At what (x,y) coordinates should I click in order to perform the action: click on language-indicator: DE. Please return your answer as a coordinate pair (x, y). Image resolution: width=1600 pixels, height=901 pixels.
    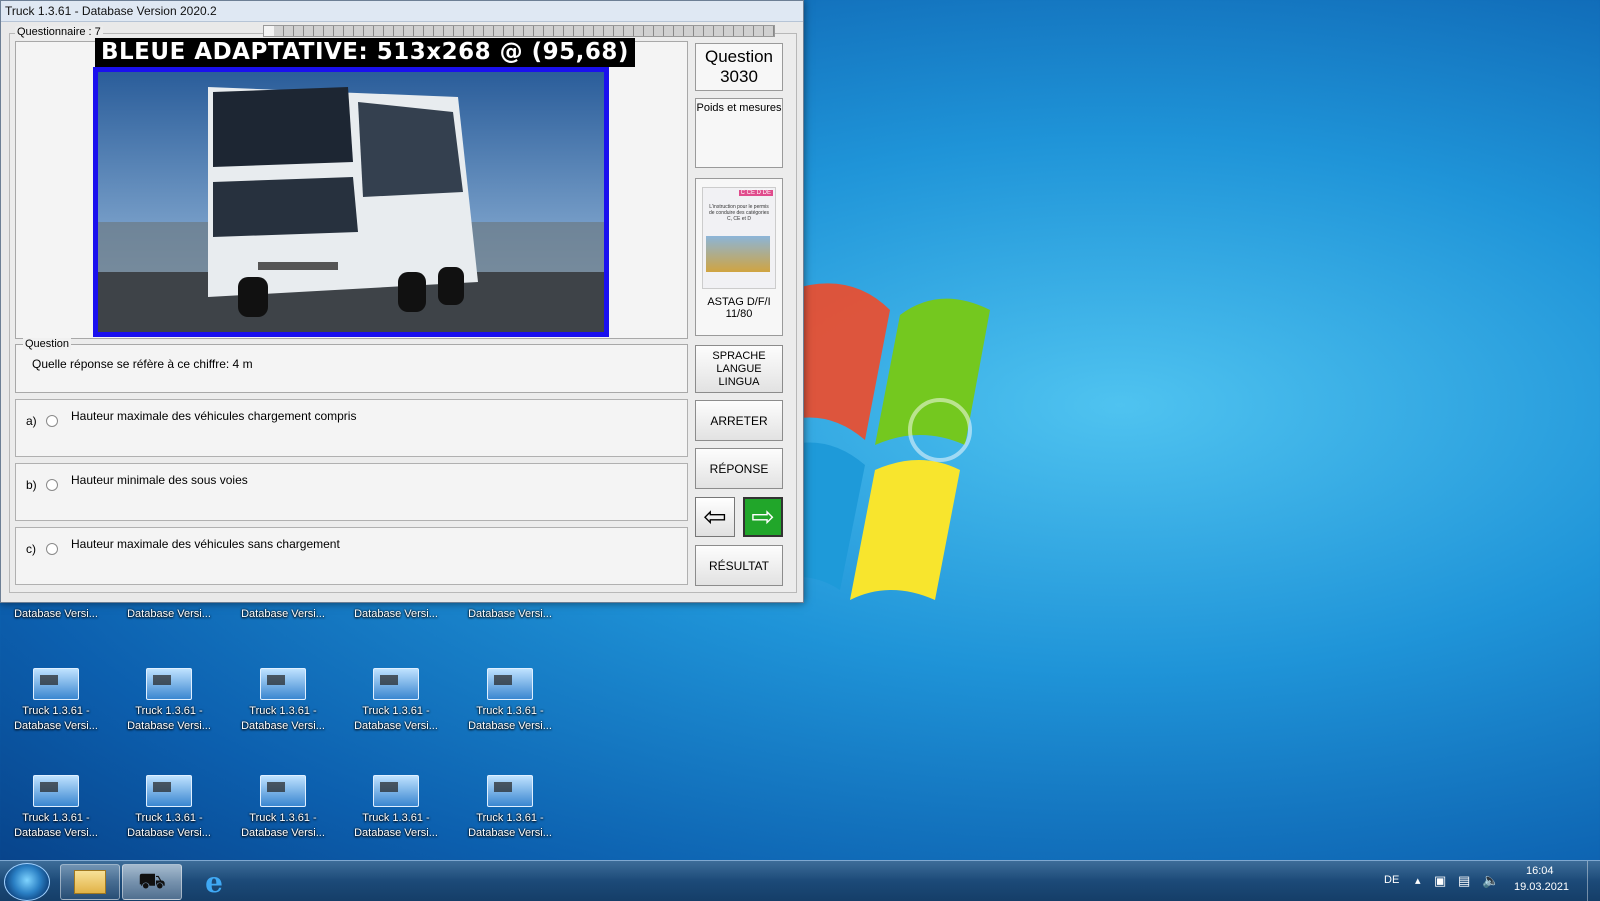
    Looking at the image, I should click on (1391, 880).